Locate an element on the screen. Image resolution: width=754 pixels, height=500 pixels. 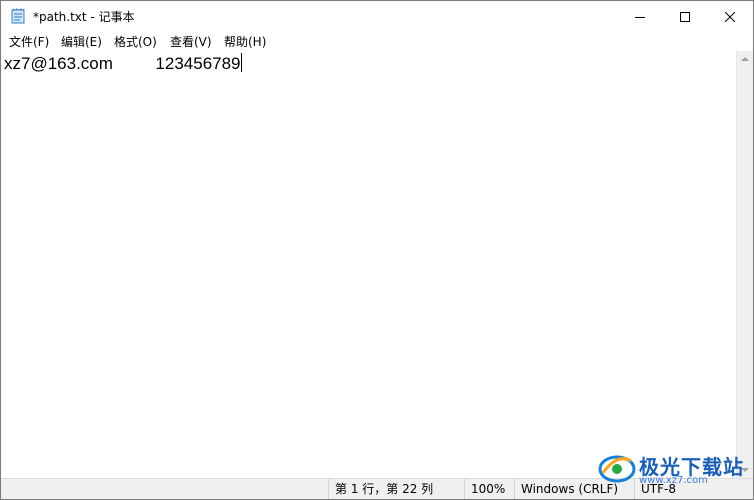
menu-view: 查看(V) is located at coordinates (191, 41).